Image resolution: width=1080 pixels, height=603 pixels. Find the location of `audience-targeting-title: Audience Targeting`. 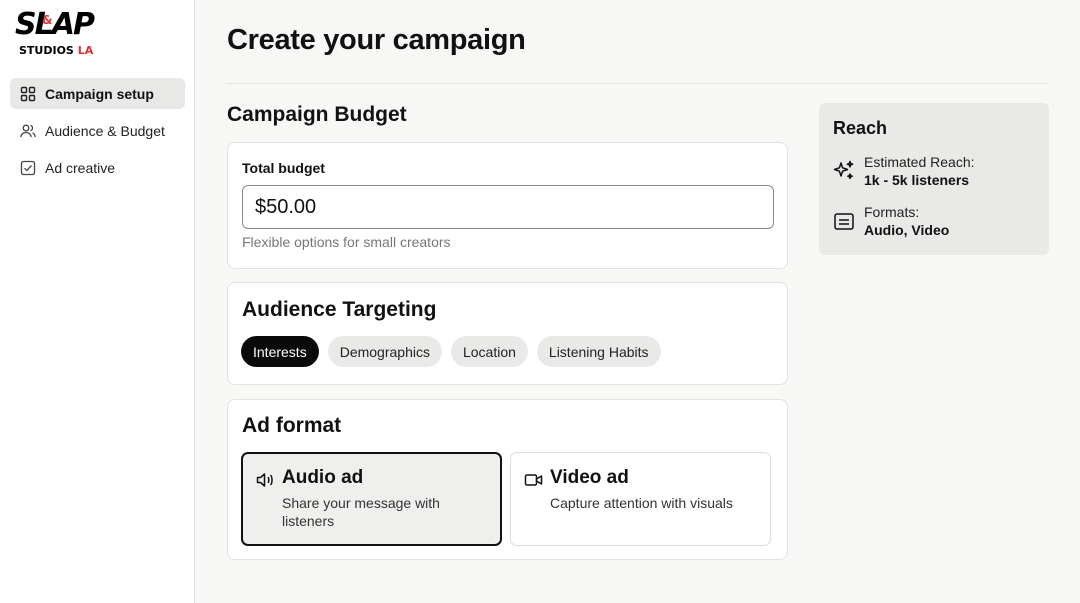

audience-targeting-title: Audience Targeting is located at coordinates (339, 309).